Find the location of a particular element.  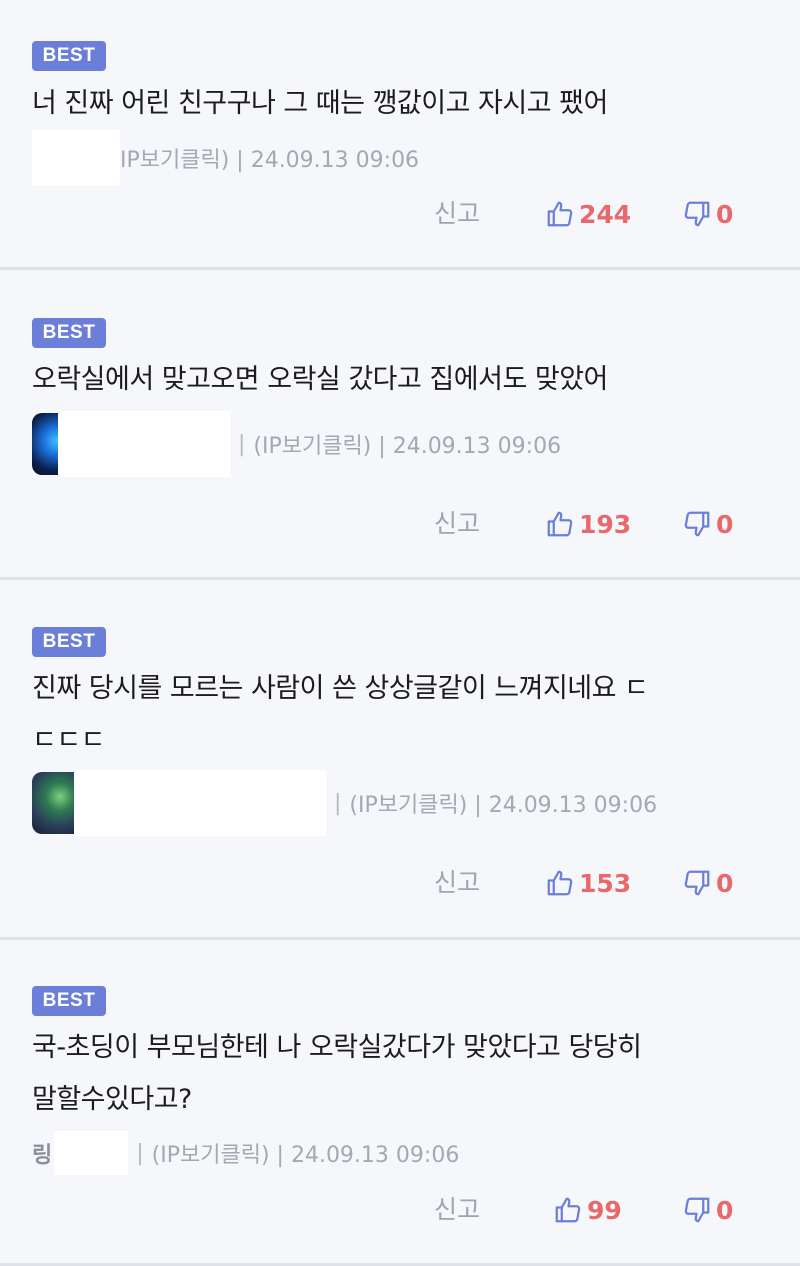

like-count: 153 is located at coordinates (605, 883).